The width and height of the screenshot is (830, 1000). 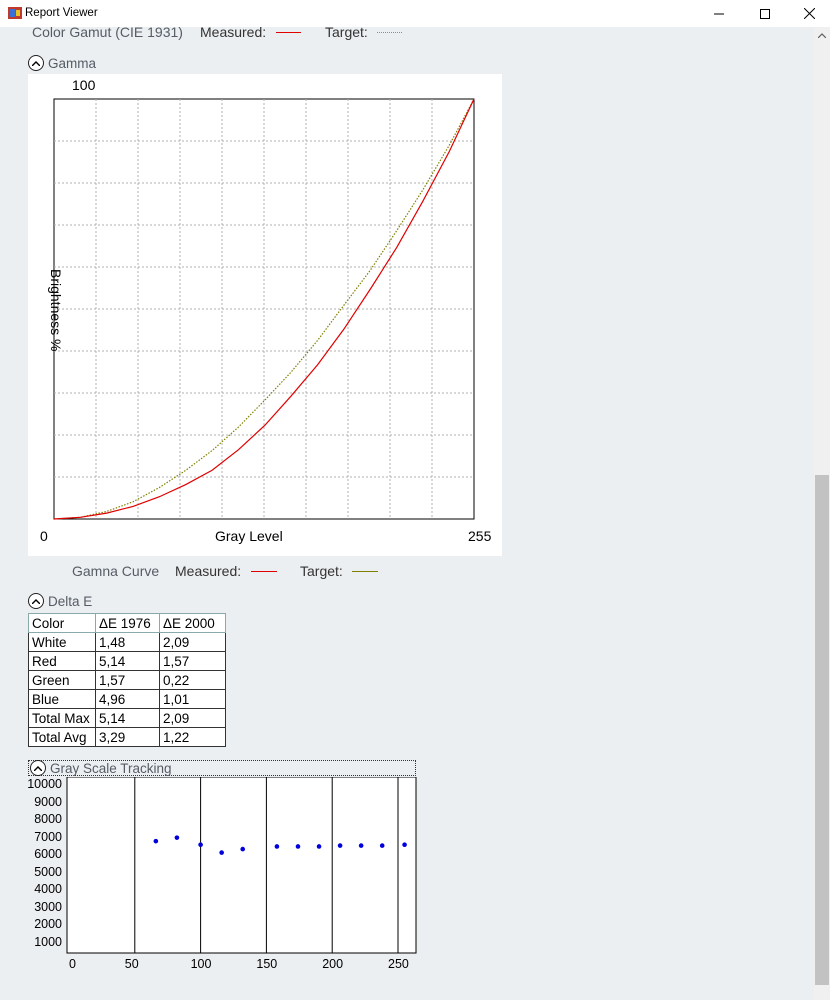 I want to click on table-cell: 1,01, so click(x=192, y=699).